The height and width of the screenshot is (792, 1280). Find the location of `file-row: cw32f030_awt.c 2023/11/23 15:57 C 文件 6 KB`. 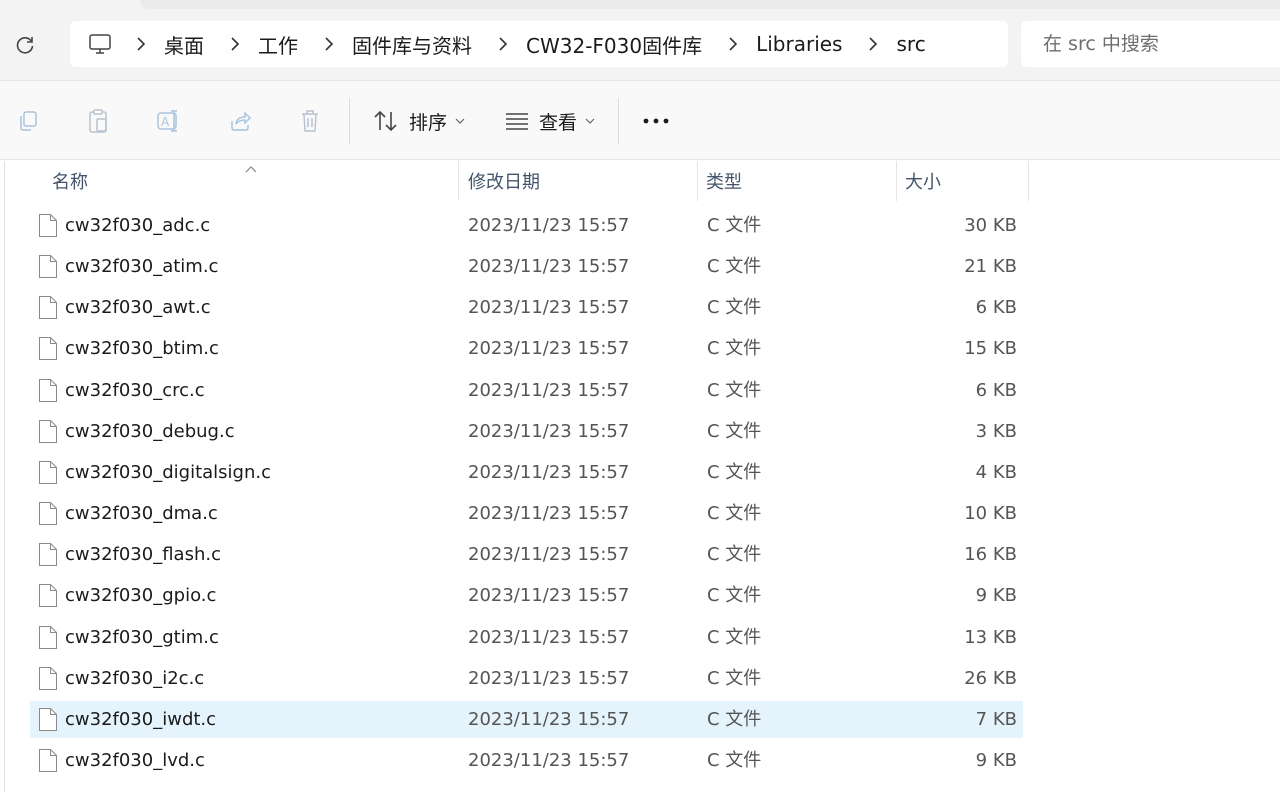

file-row: cw32f030_awt.c 2023/11/23 15:57 C 文件 6 KB is located at coordinates (526, 307).